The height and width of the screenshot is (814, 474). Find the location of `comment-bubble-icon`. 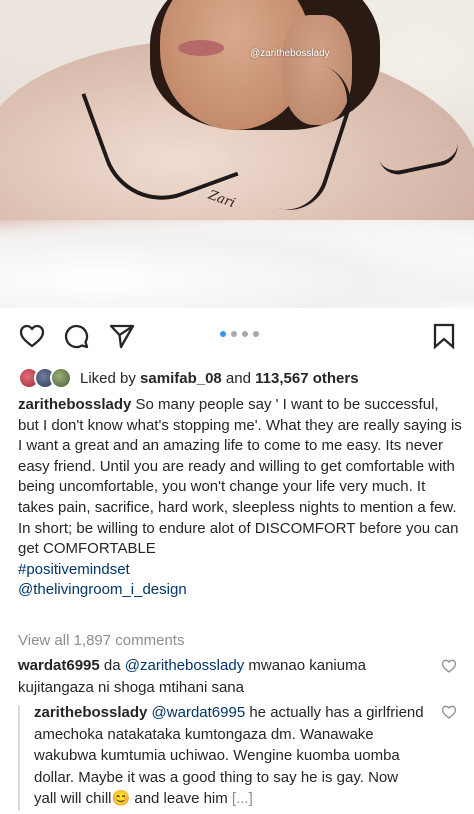

comment-bubble-icon is located at coordinates (76, 336).